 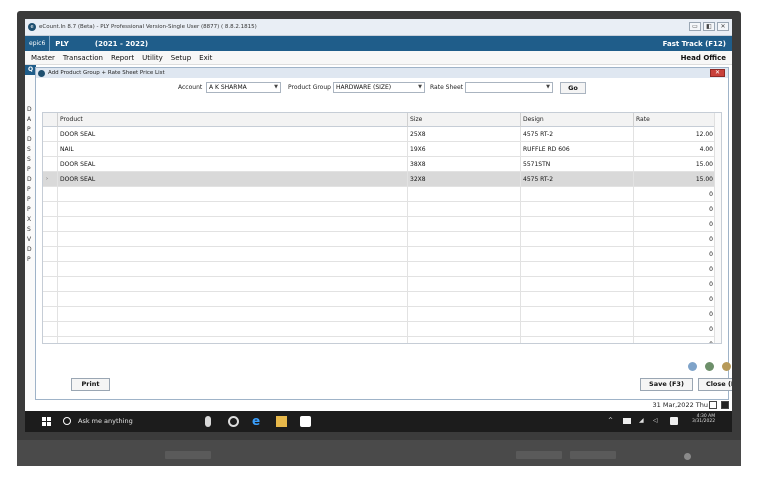 I want to click on cell-rate: 12.00, so click(x=674, y=134).